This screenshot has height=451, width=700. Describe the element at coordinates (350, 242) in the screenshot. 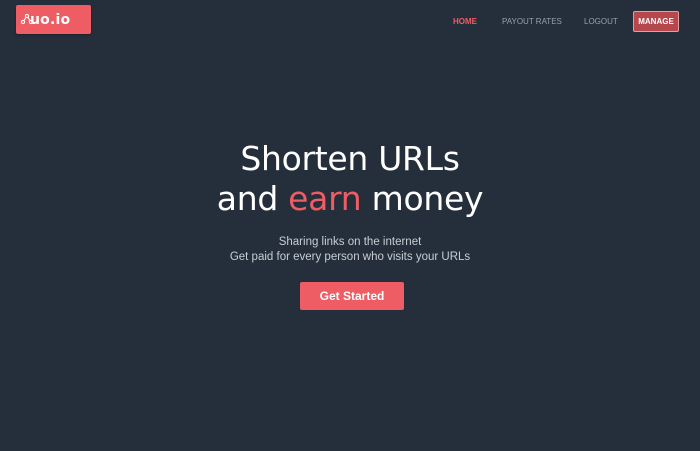

I see `hero-subtitle-line1: Sharing links on the internet` at that location.